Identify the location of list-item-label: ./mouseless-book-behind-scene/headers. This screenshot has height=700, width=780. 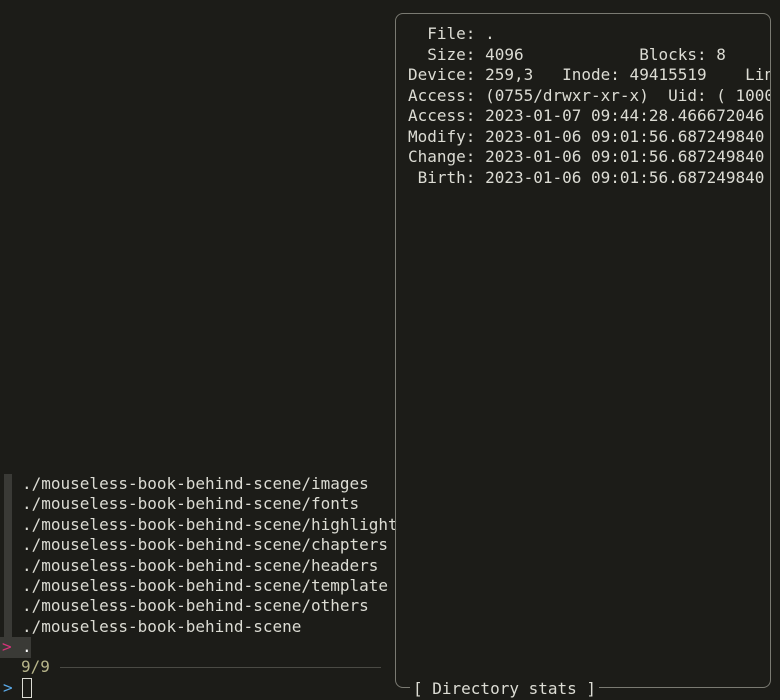
(200, 565).